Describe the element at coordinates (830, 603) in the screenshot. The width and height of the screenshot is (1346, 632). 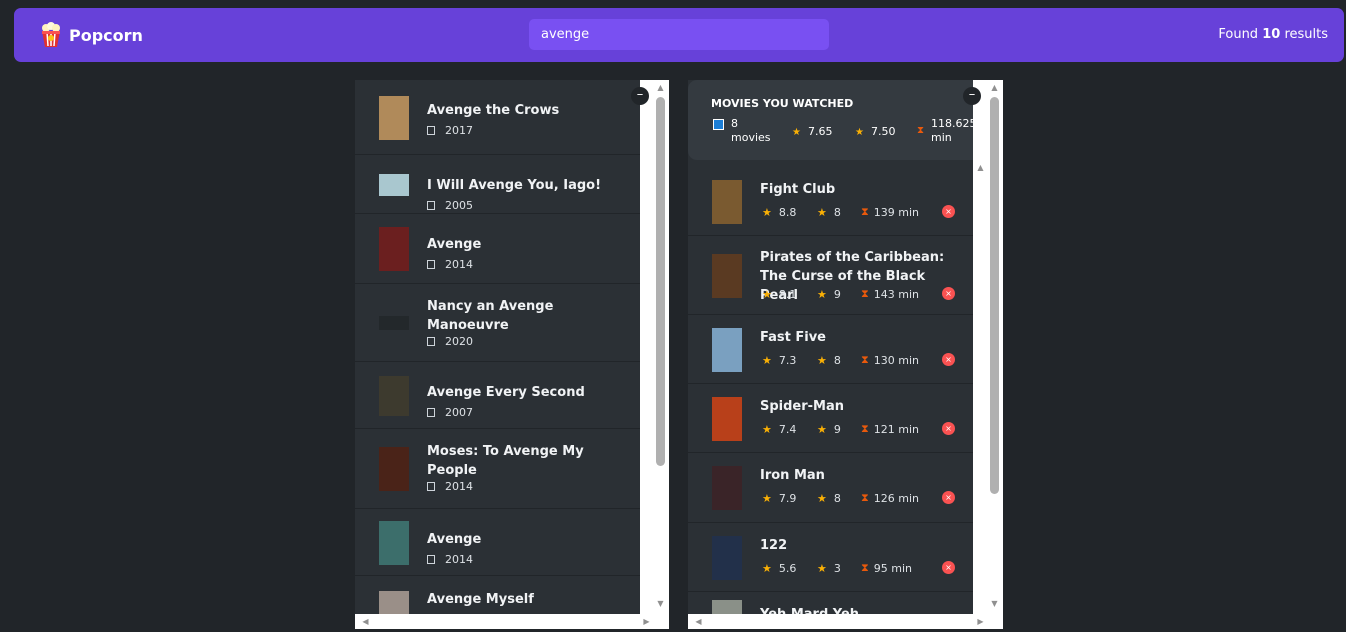
I see `watched-movie-item: Yeh Mard Yeh` at that location.